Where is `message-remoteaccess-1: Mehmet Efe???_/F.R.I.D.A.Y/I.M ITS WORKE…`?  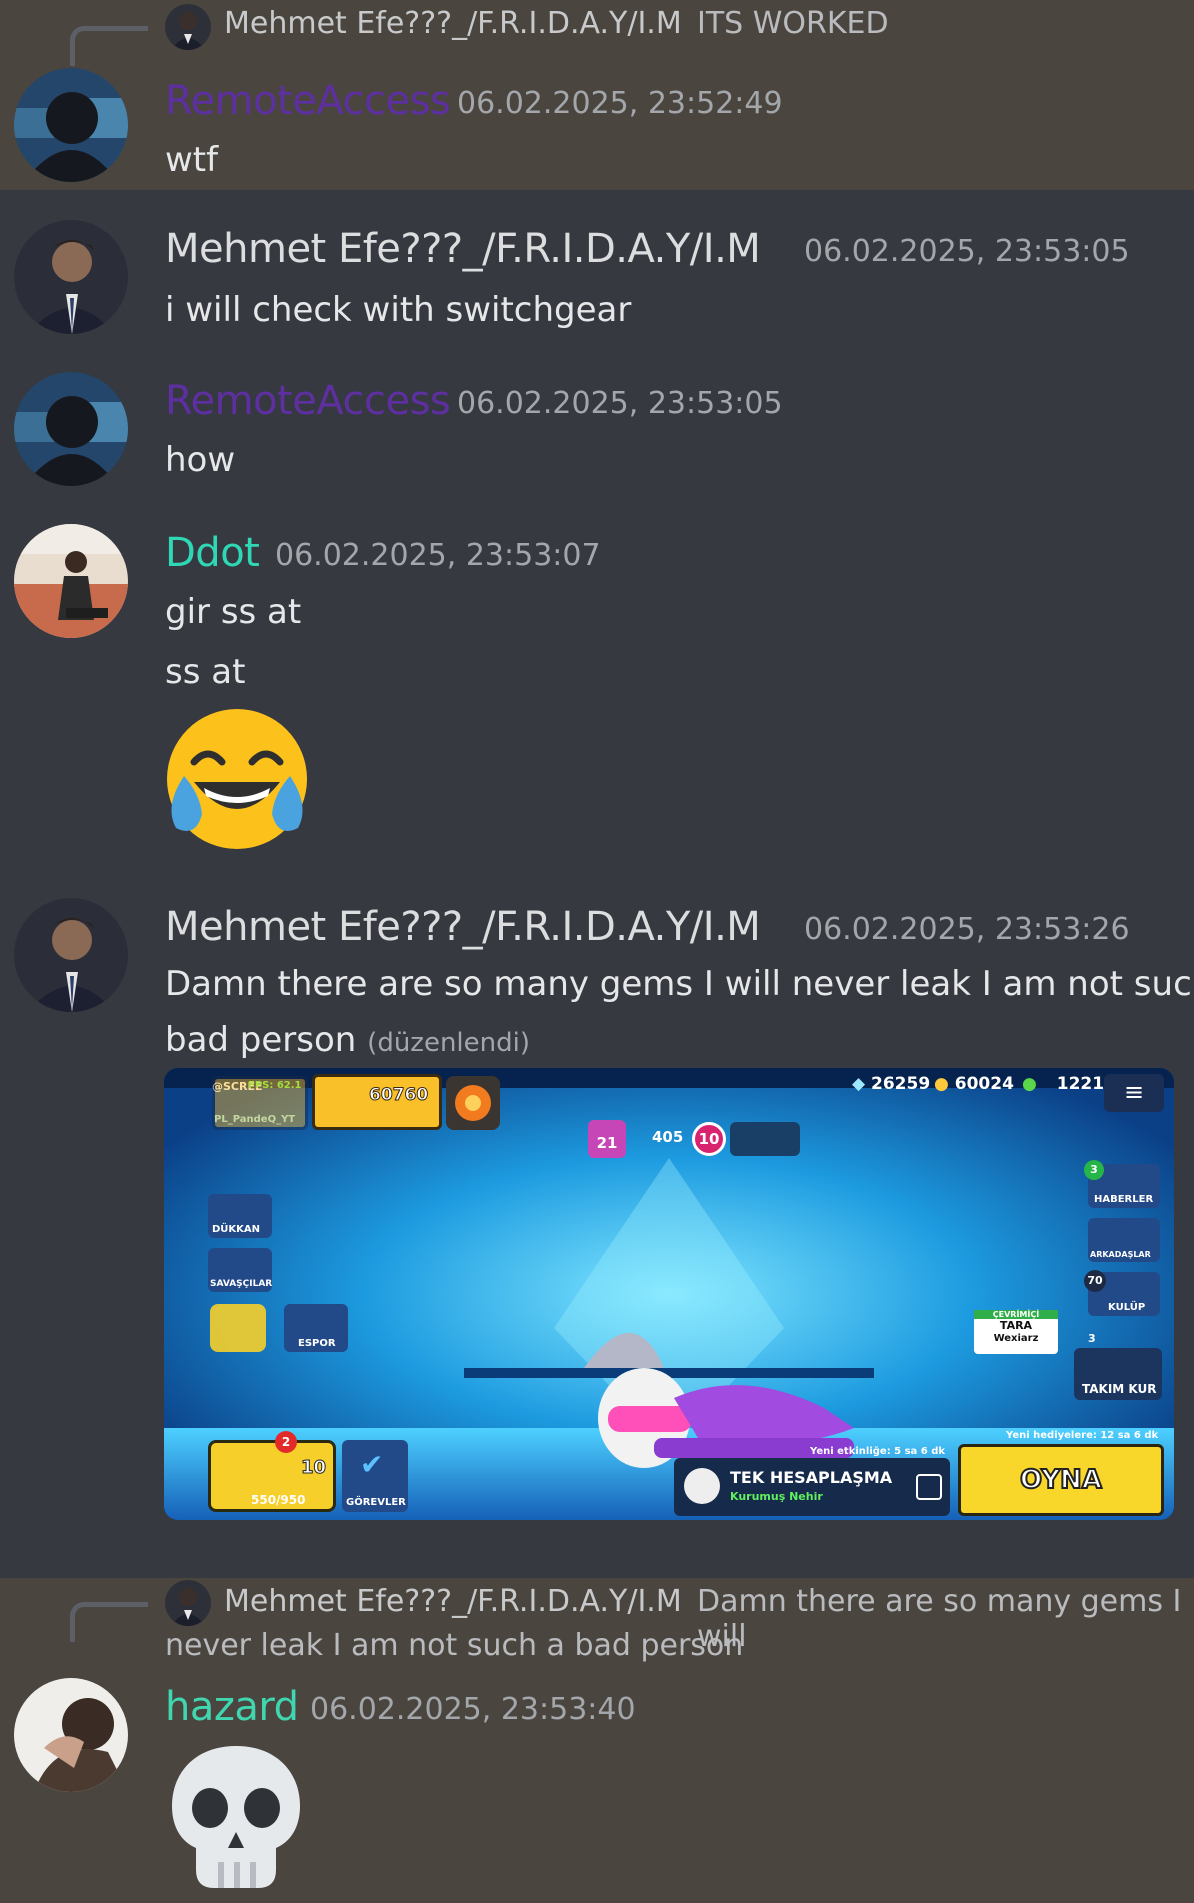 message-remoteaccess-1: Mehmet Efe???_/F.R.I.D.A.Y/I.M ITS WORKE… is located at coordinates (597, 95).